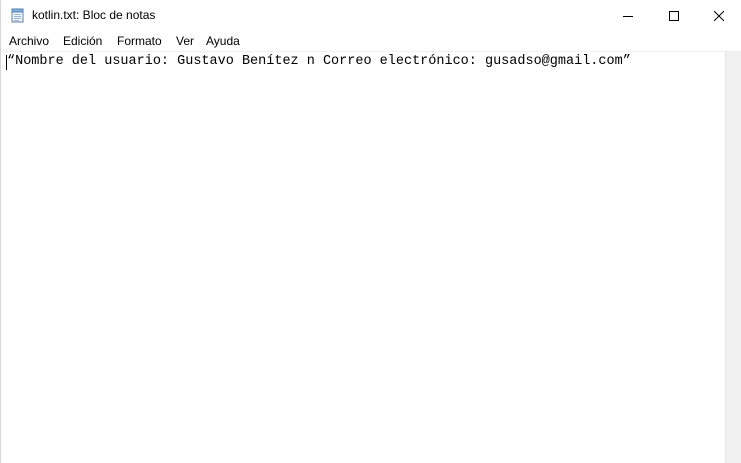 The width and height of the screenshot is (741, 463). What do you see at coordinates (139, 41) in the screenshot?
I see `menu-formato: Formato` at bounding box center [139, 41].